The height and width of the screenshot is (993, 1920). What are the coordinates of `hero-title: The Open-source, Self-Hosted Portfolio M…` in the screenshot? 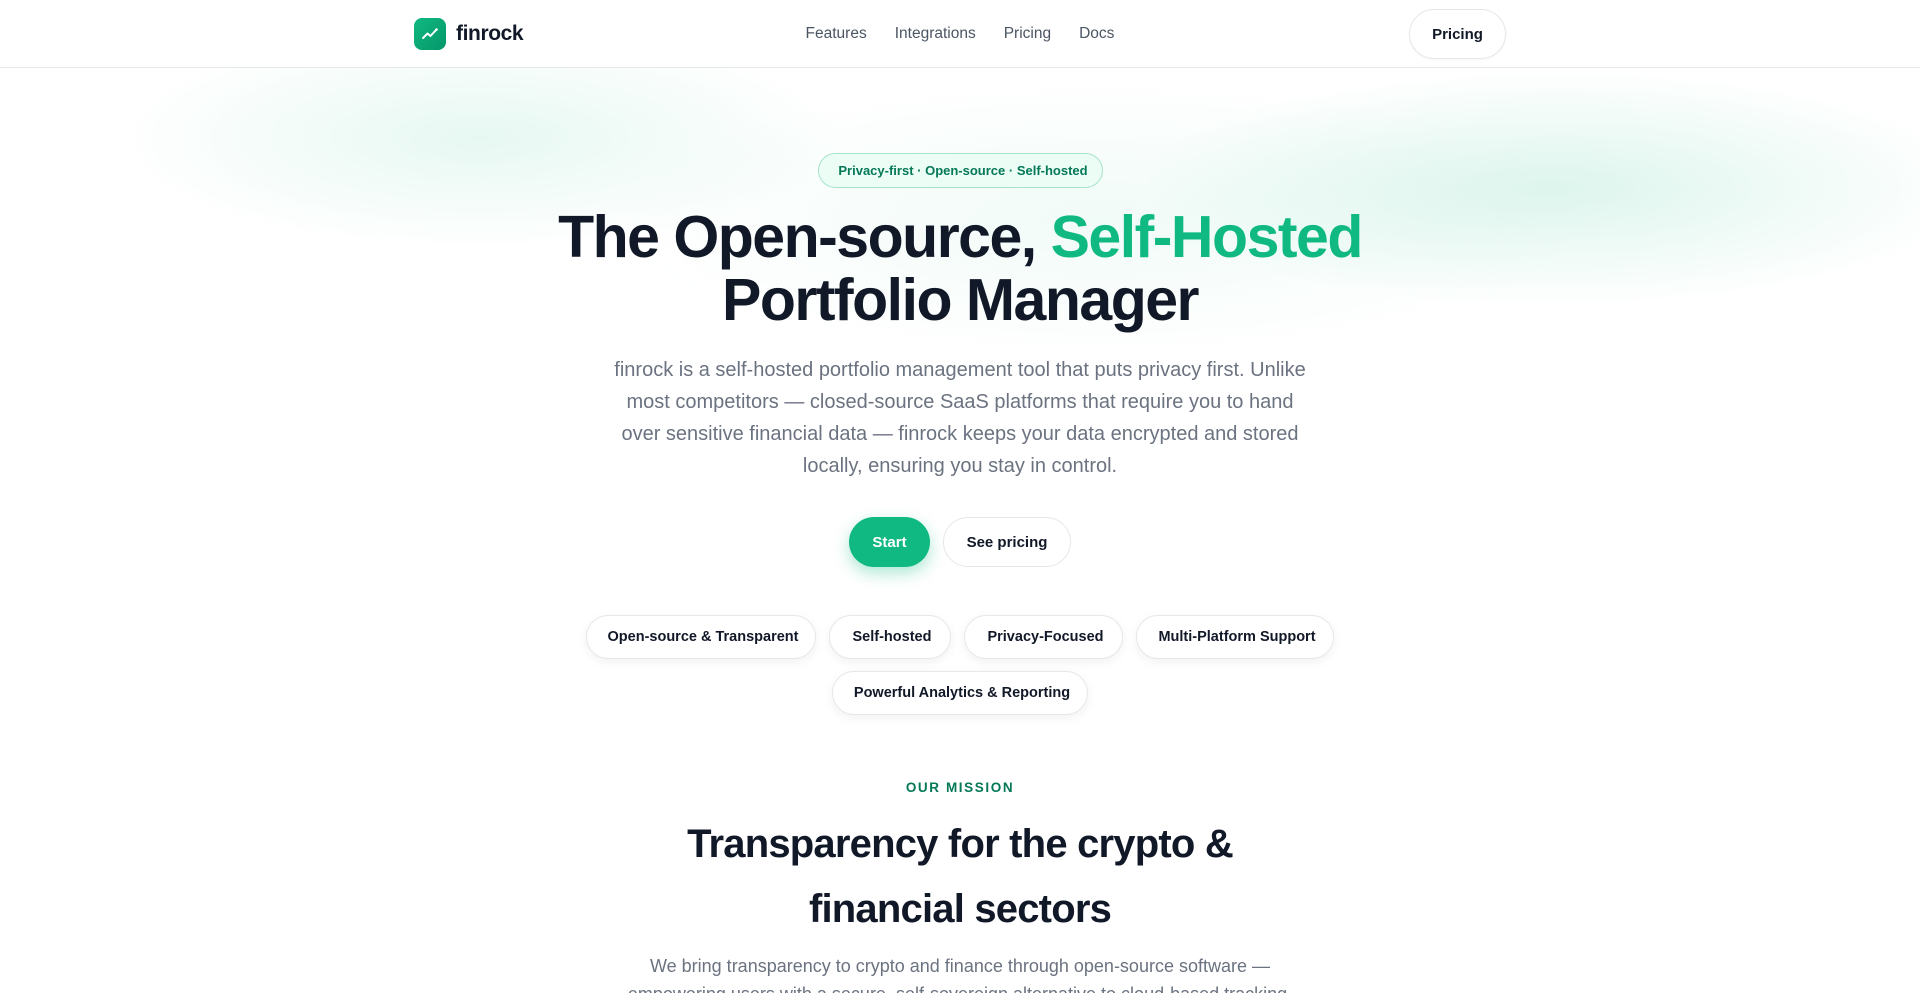 It's located at (960, 269).